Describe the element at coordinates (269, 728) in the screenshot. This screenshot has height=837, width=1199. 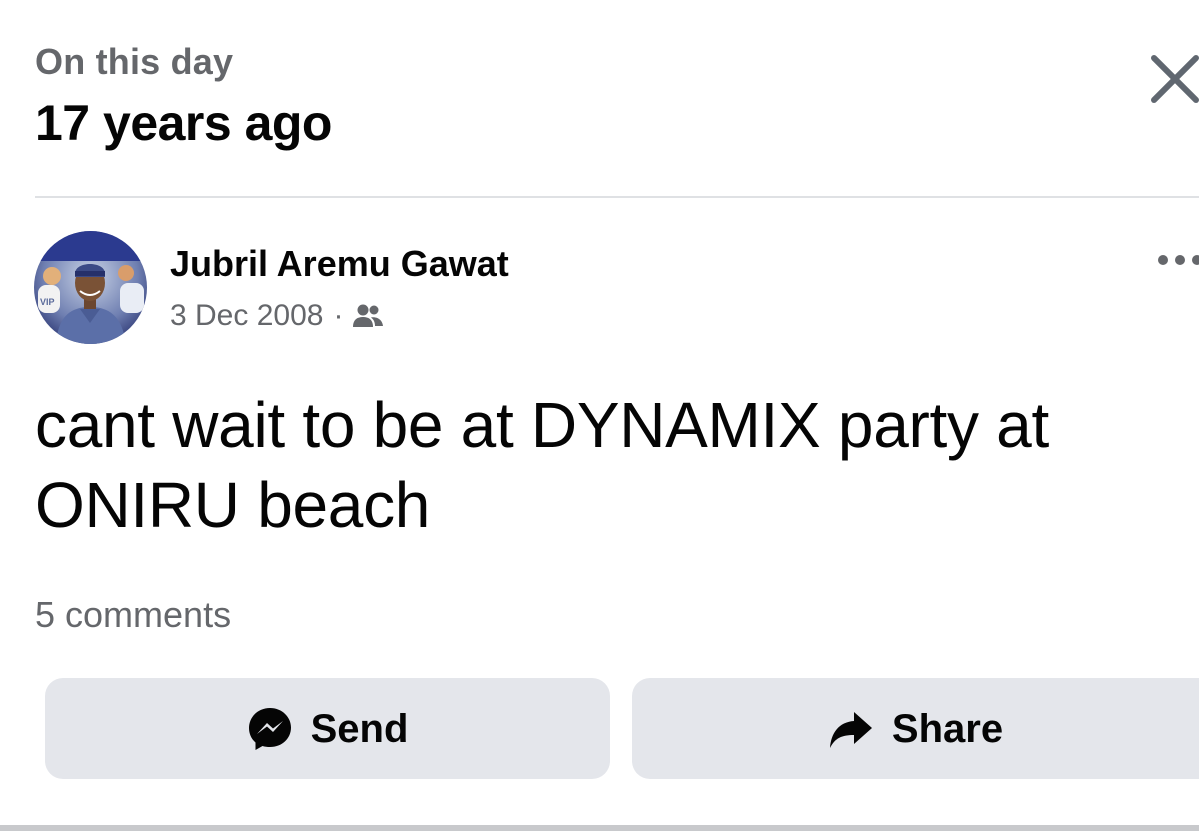
I see `messenger-icon` at that location.